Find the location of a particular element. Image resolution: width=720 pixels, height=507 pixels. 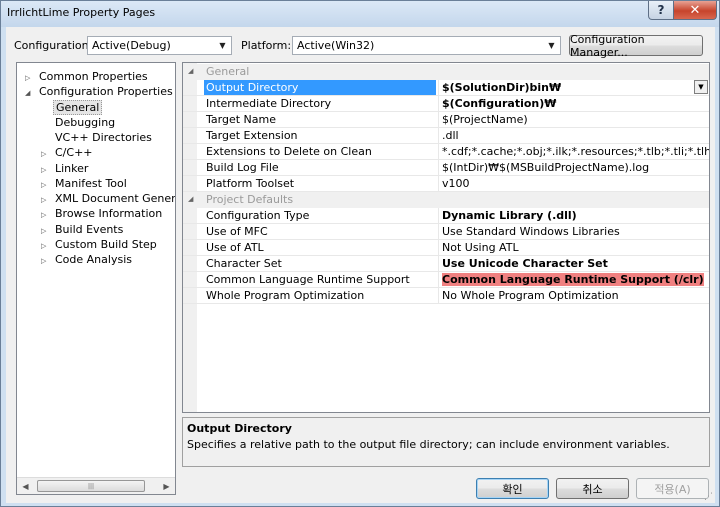

property-value: No Whole Program Optimization is located at coordinates (573, 295).